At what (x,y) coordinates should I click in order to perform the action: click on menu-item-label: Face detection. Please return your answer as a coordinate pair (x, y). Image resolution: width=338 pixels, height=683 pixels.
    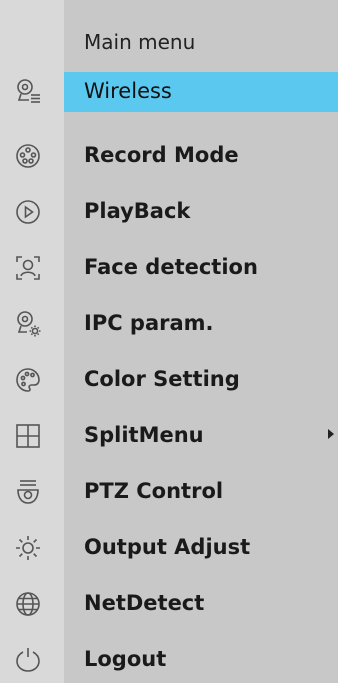
    Looking at the image, I should click on (171, 267).